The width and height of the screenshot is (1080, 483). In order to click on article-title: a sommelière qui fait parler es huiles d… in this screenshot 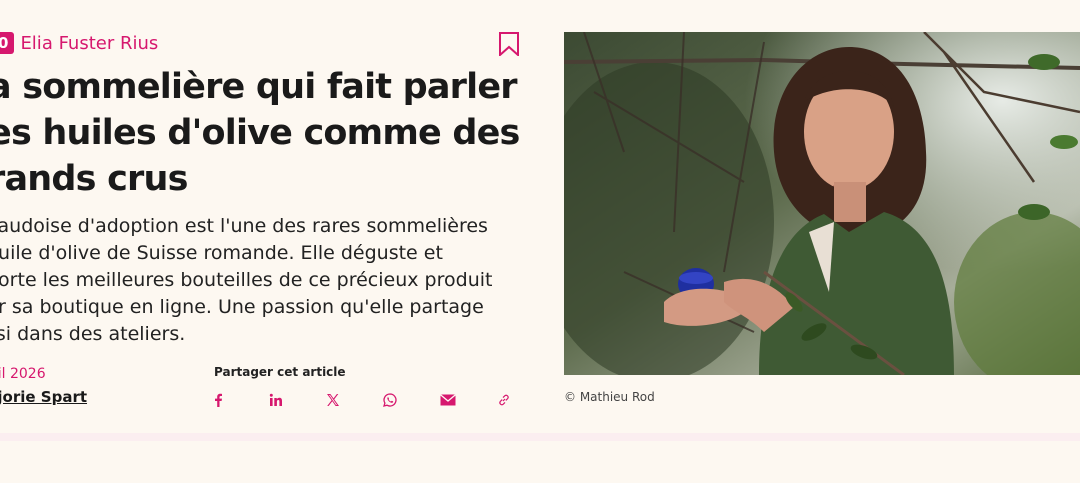, I will do `click(264, 133)`.